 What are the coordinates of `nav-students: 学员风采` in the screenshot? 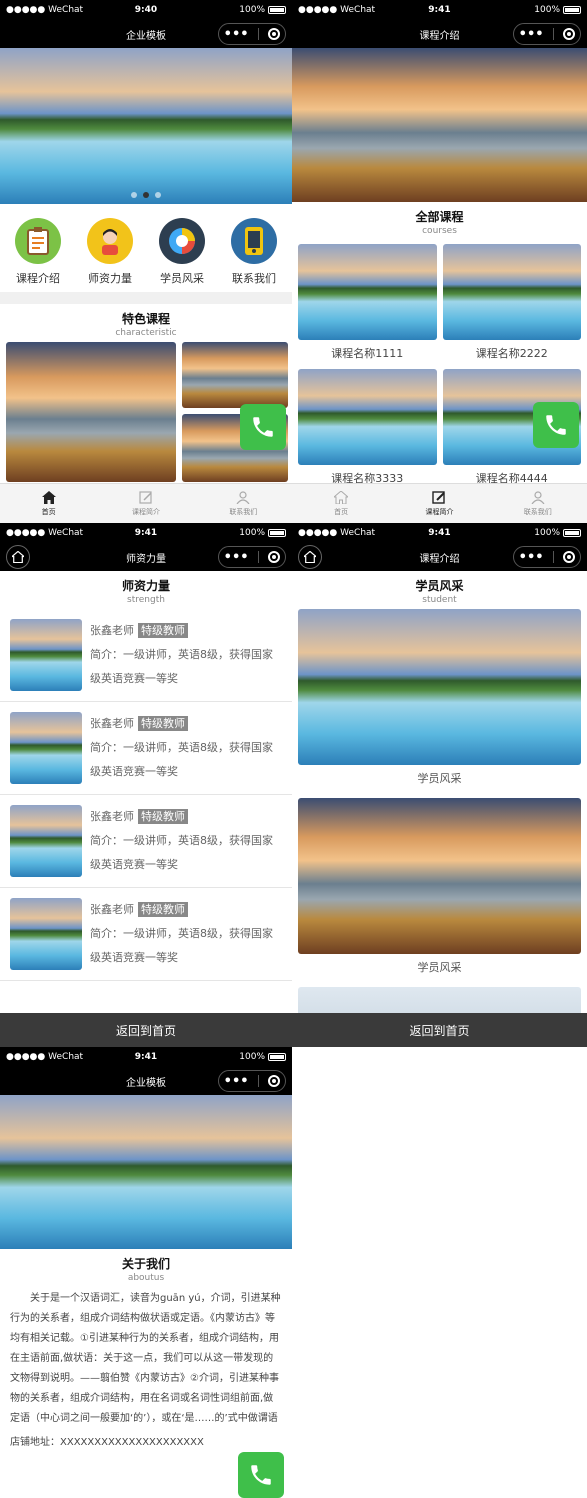 It's located at (182, 252).